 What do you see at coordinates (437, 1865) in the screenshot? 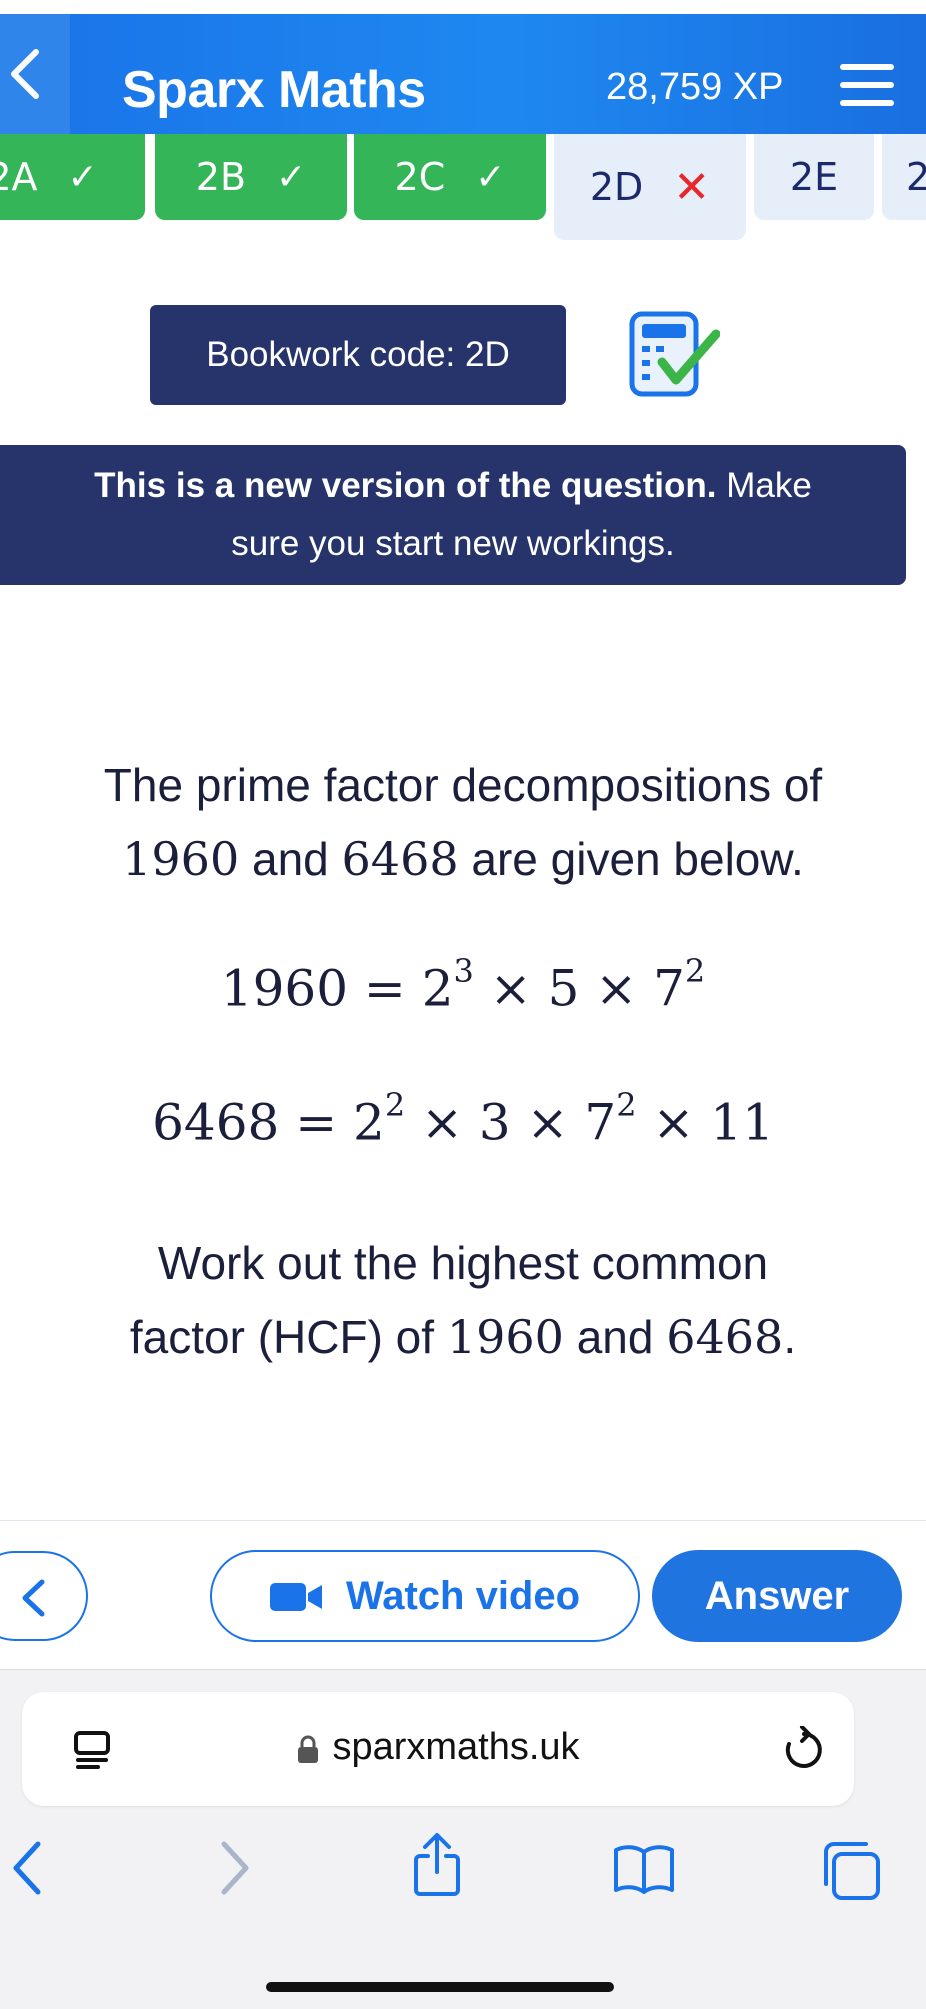
I see `share-icon` at bounding box center [437, 1865].